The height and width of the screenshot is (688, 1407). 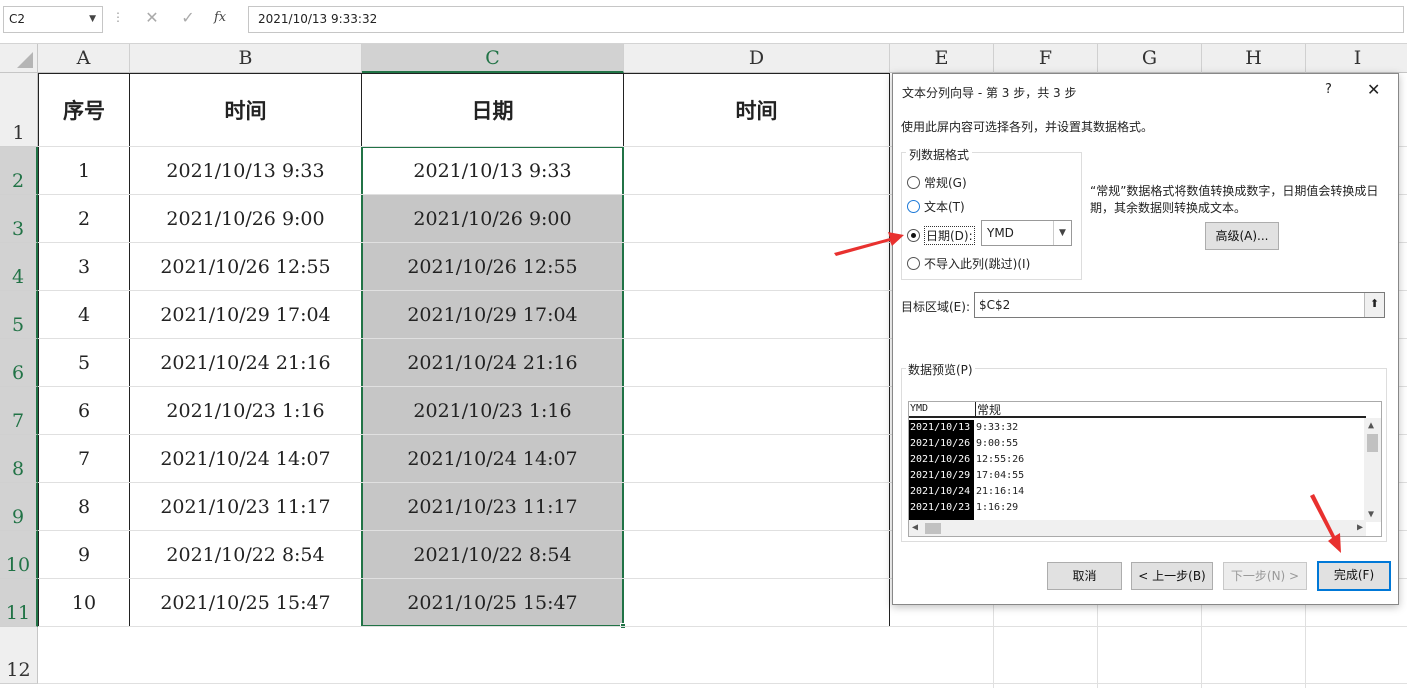 What do you see at coordinates (1374, 305) in the screenshot?
I see `collapse-dialog-icon: ⬆` at bounding box center [1374, 305].